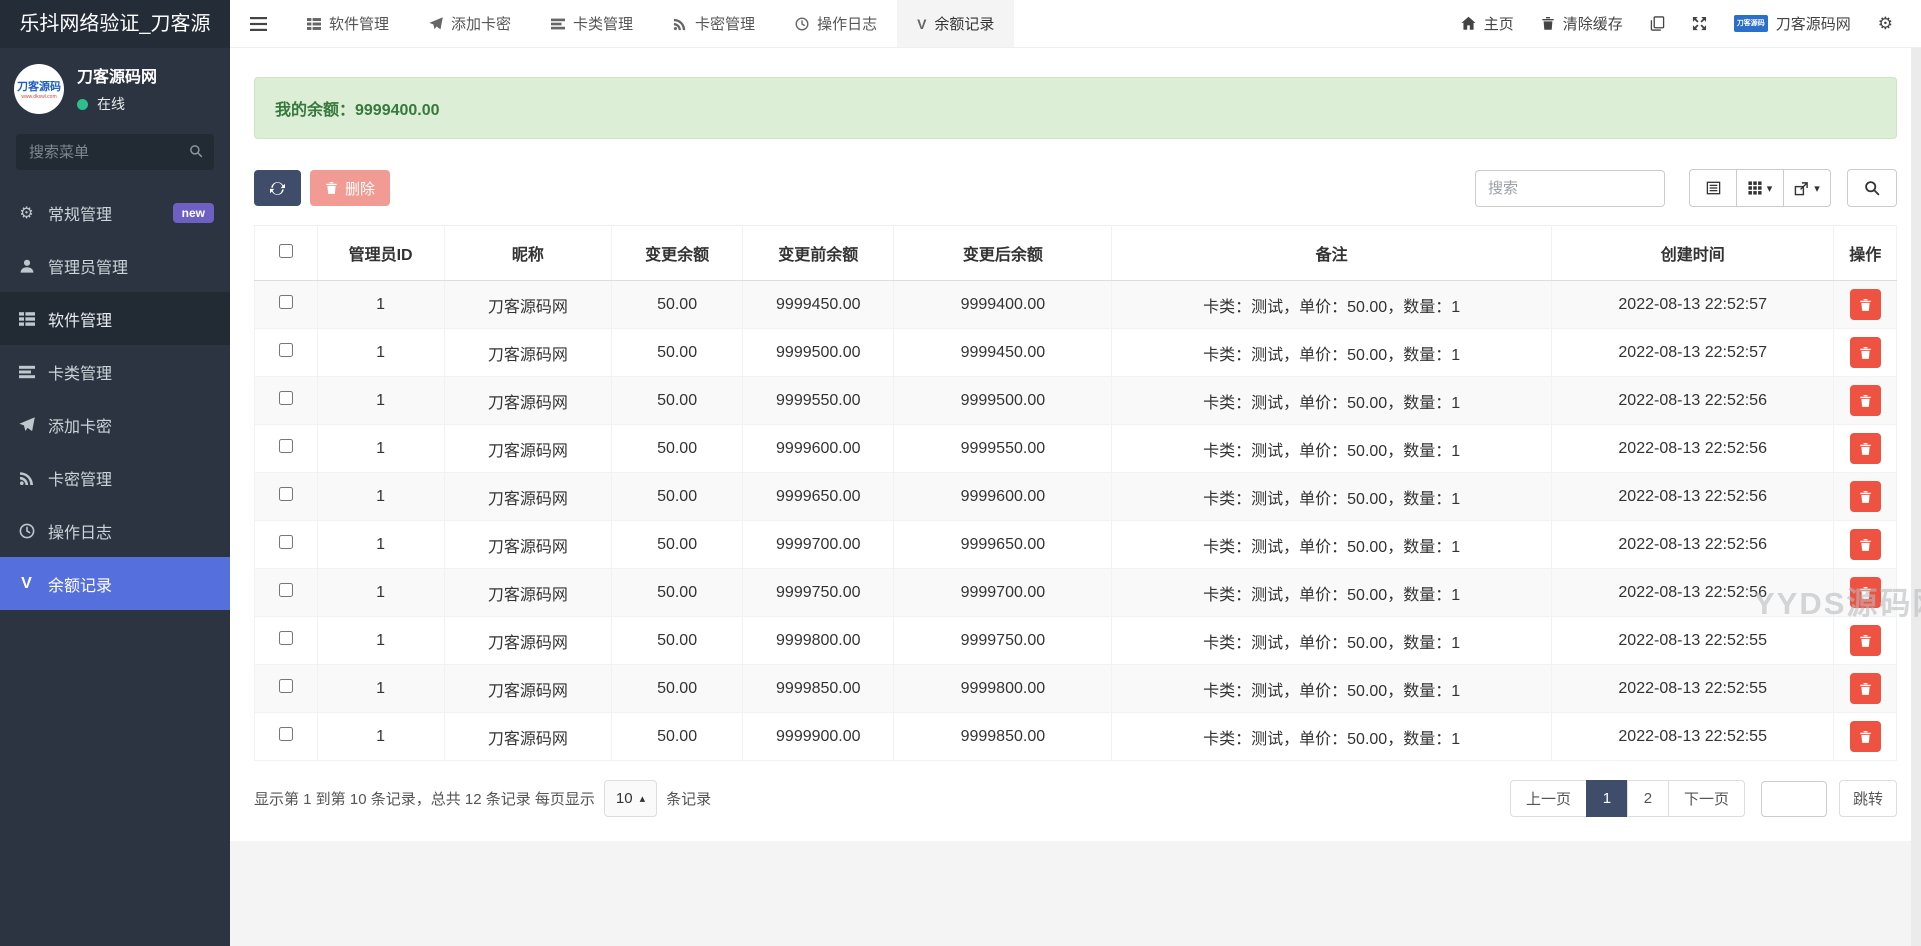  What do you see at coordinates (350, 188) in the screenshot?
I see `delete-button: 删除` at bounding box center [350, 188].